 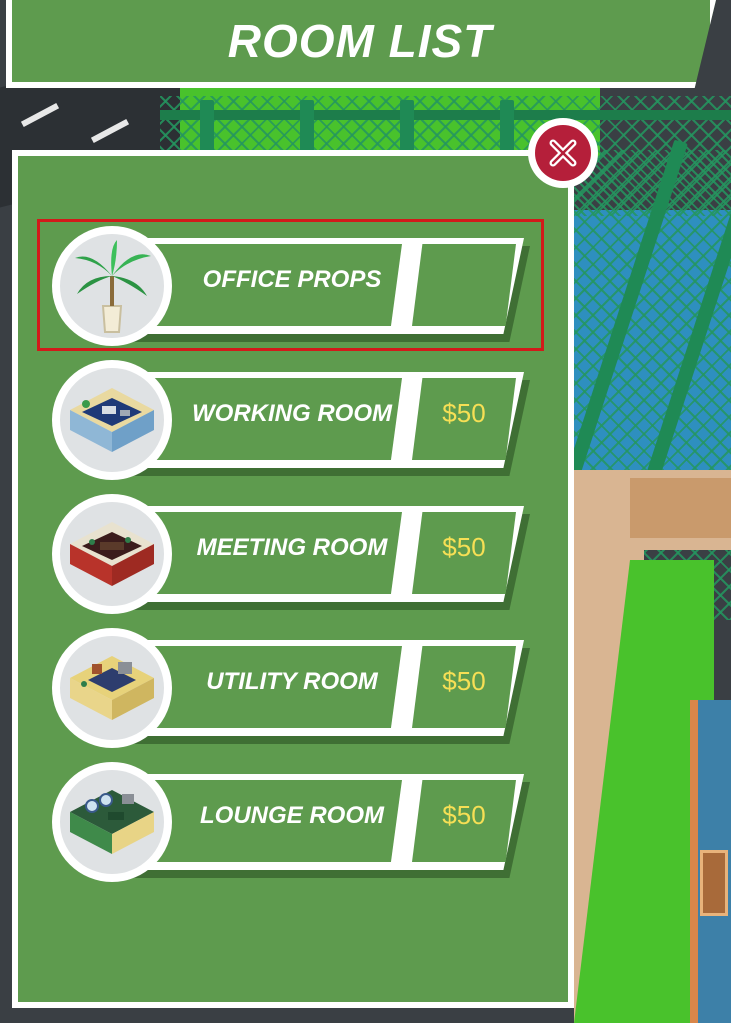 I want to click on lounge-room-icon, so click(x=112, y=822).